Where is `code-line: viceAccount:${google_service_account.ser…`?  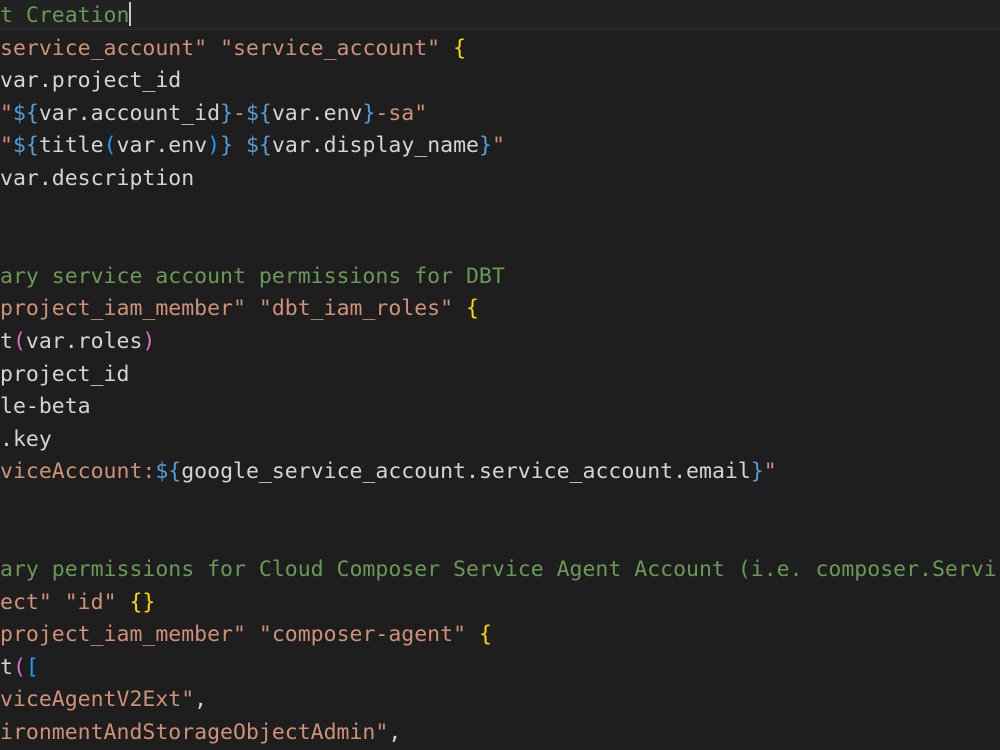
code-line: viceAccount:${google_service_account.ser… is located at coordinates (500, 472).